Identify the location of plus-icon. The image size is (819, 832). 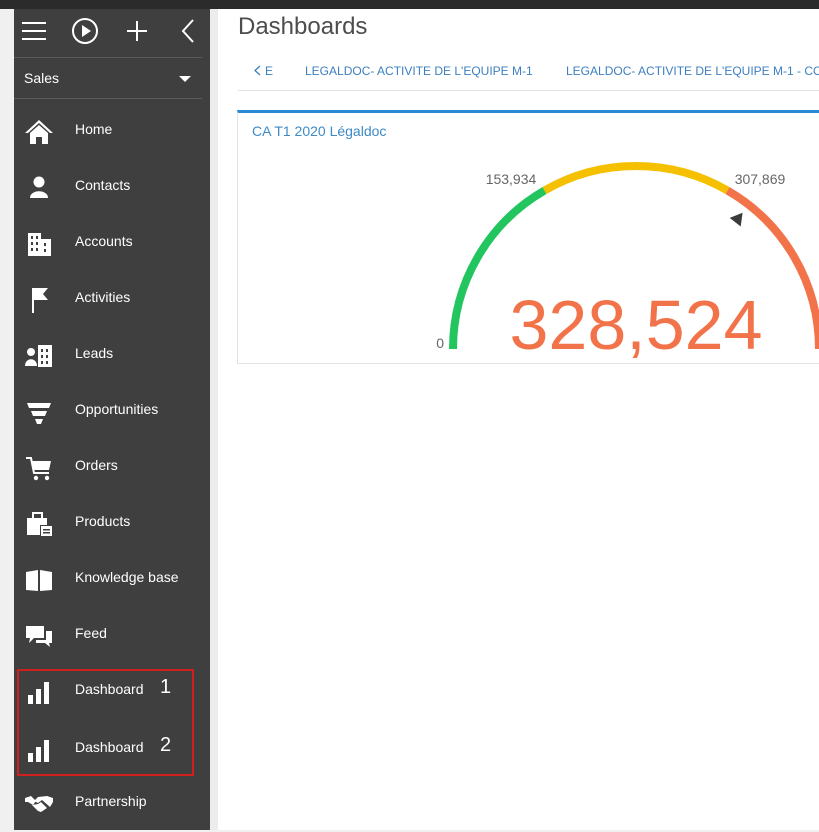
(137, 31).